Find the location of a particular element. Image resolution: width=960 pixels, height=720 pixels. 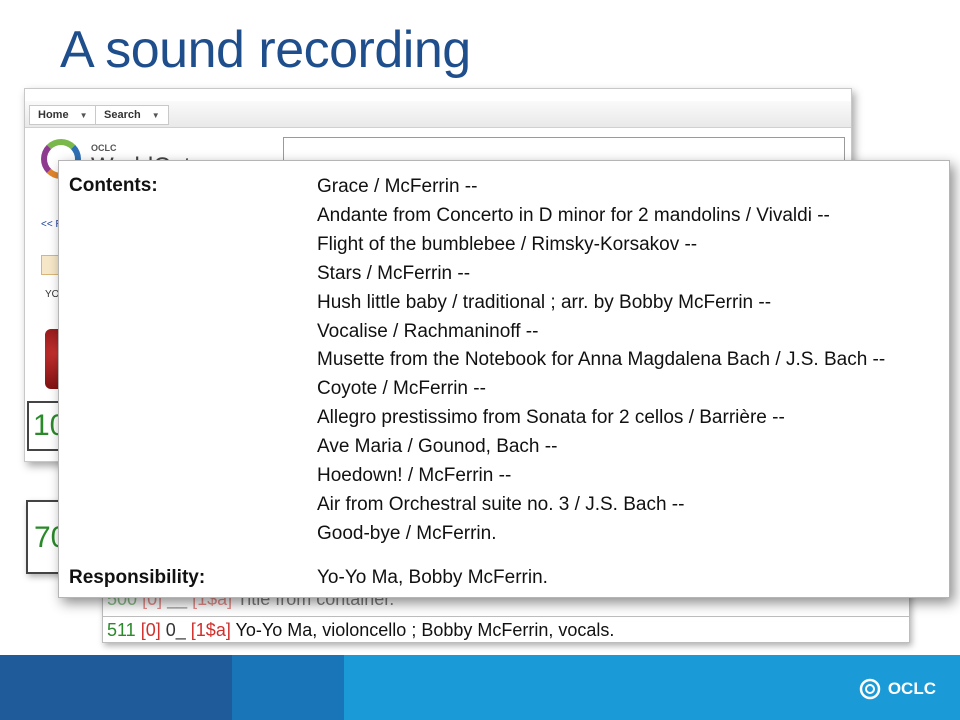

contents-item: Good-bye / McFerrin. is located at coordinates (407, 533).